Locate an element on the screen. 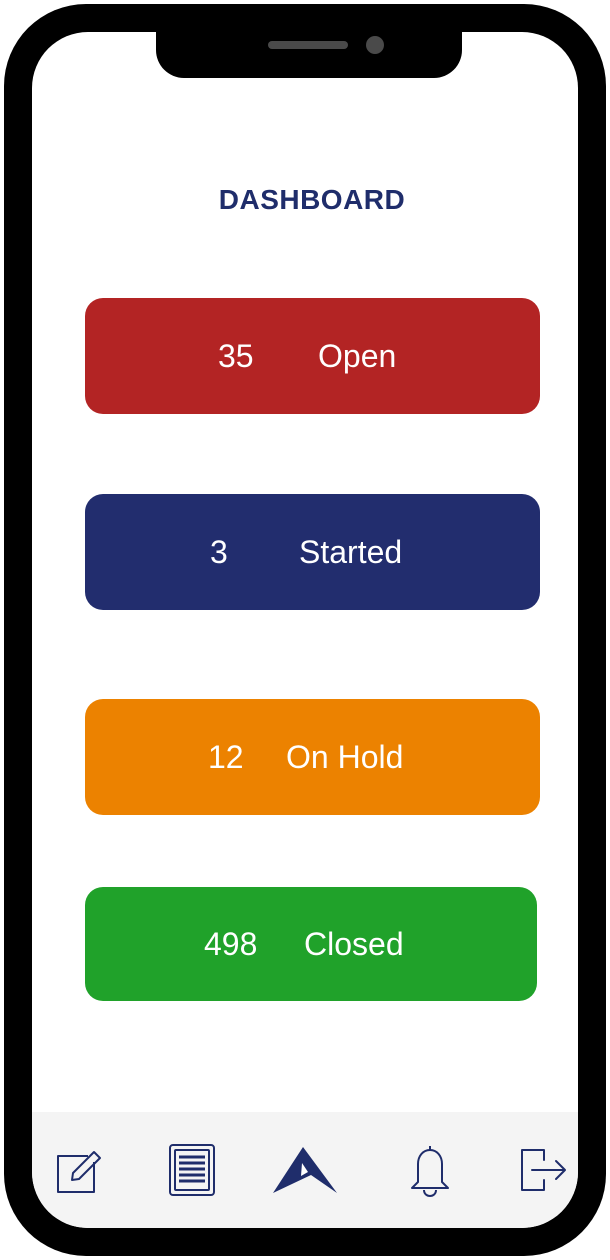 This screenshot has width=610, height=1260. status-tile-open: 35 Open is located at coordinates (312, 356).